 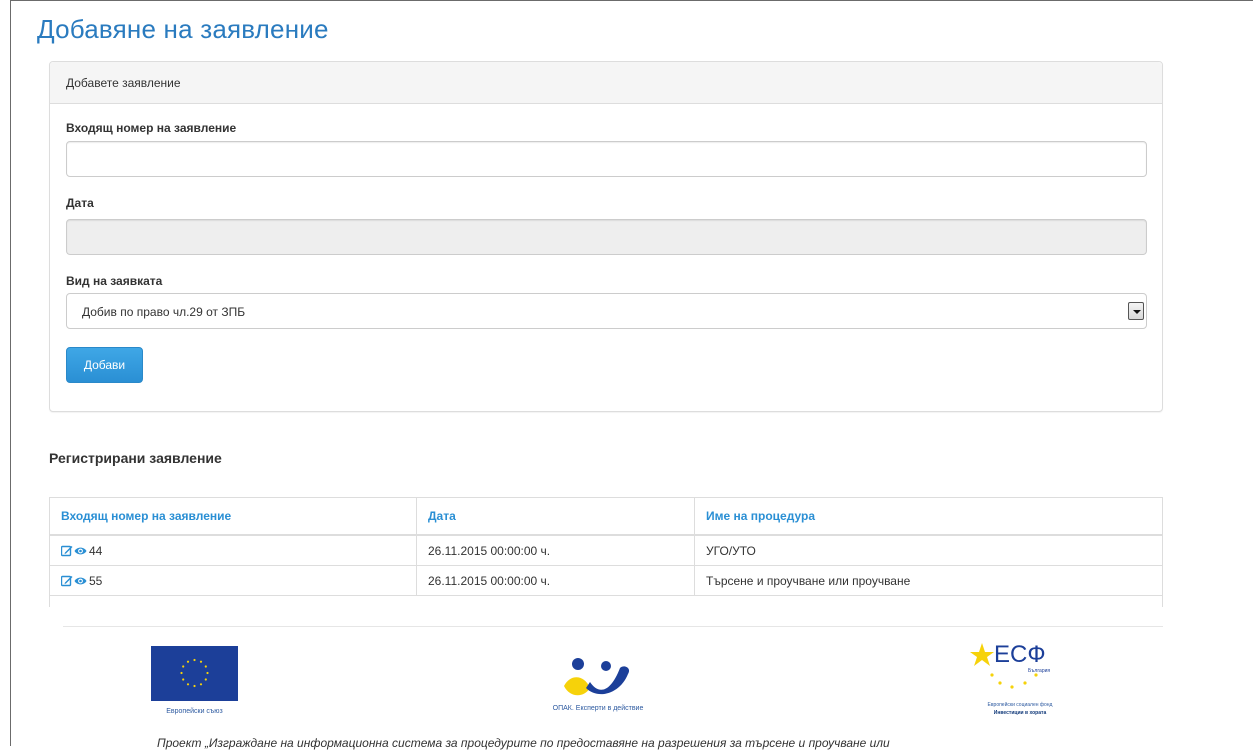 I want to click on column-header-date: Дата, so click(x=555, y=517).